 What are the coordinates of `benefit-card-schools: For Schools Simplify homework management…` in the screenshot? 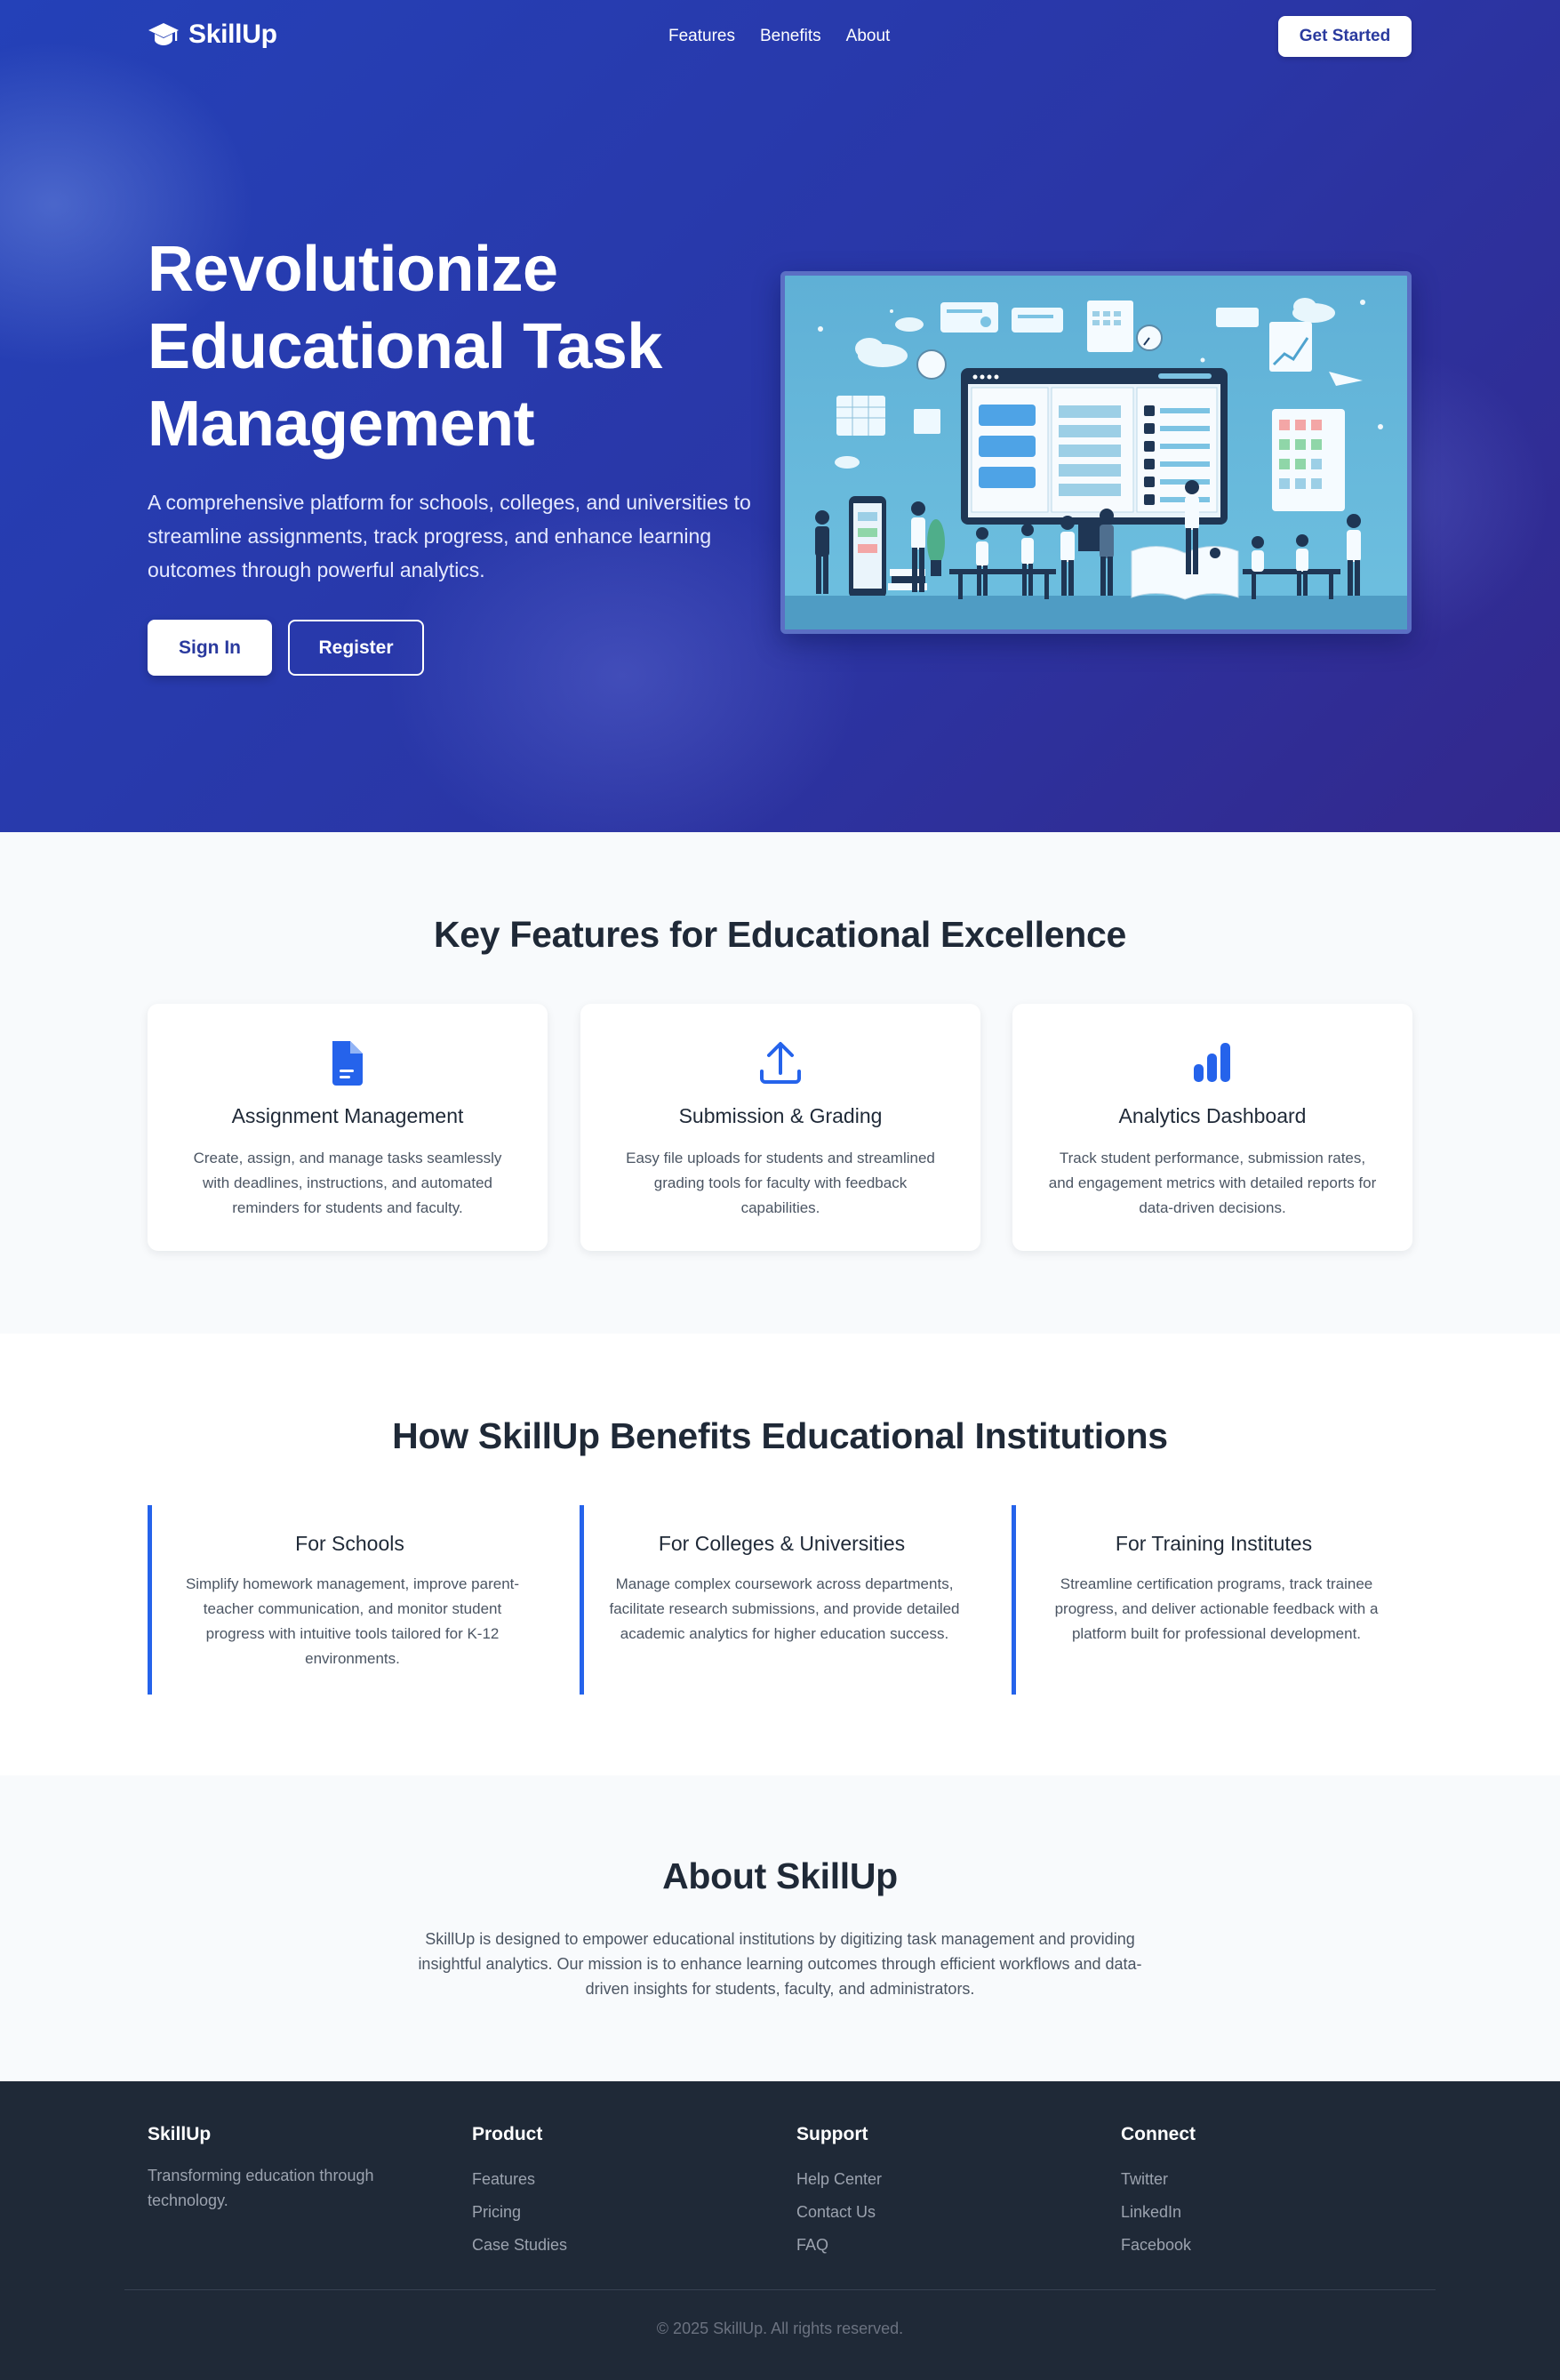 It's located at (348, 1600).